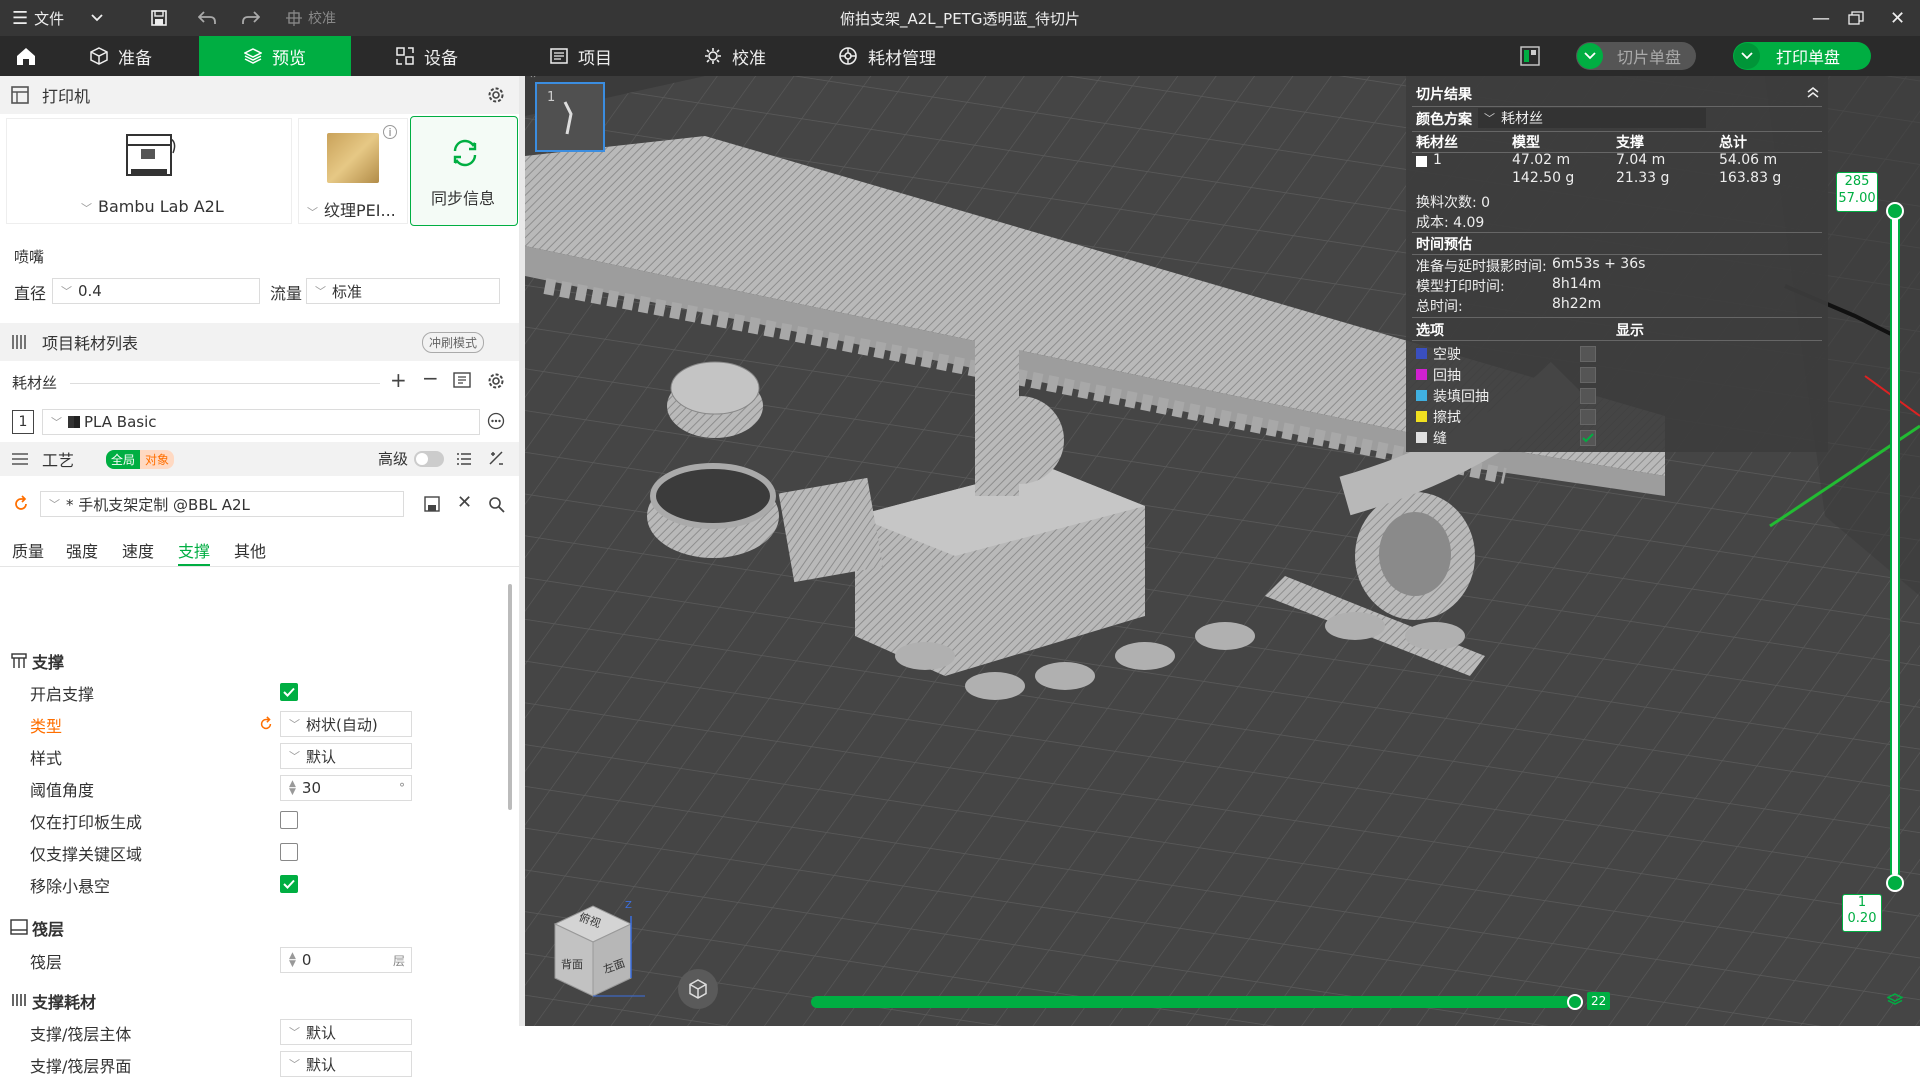 The height and width of the screenshot is (1077, 1920). What do you see at coordinates (289, 884) in the screenshot?
I see `remove-small-overhang-checkbox` at bounding box center [289, 884].